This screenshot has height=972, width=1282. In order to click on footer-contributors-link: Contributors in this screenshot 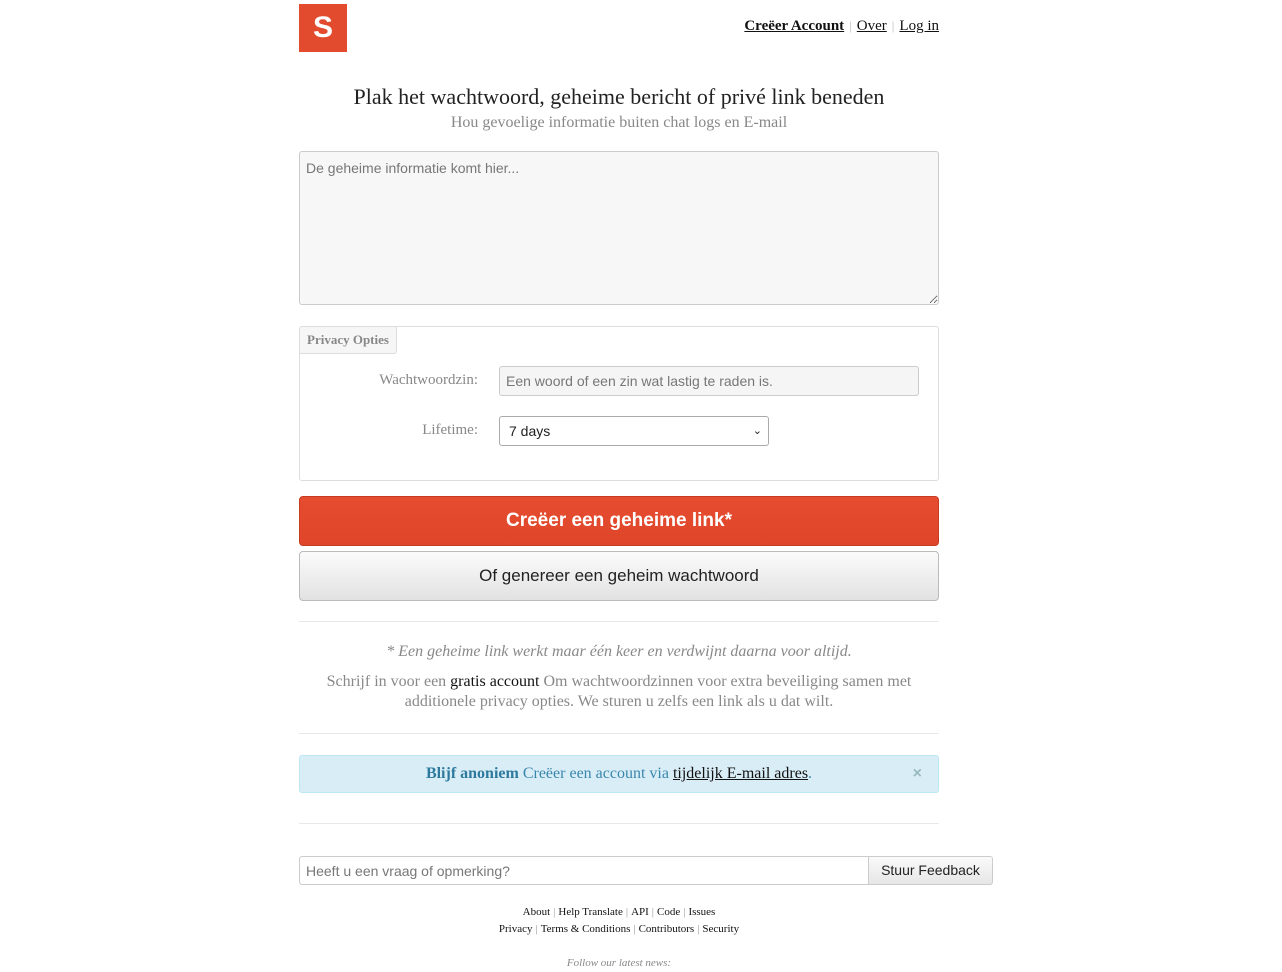, I will do `click(667, 929)`.